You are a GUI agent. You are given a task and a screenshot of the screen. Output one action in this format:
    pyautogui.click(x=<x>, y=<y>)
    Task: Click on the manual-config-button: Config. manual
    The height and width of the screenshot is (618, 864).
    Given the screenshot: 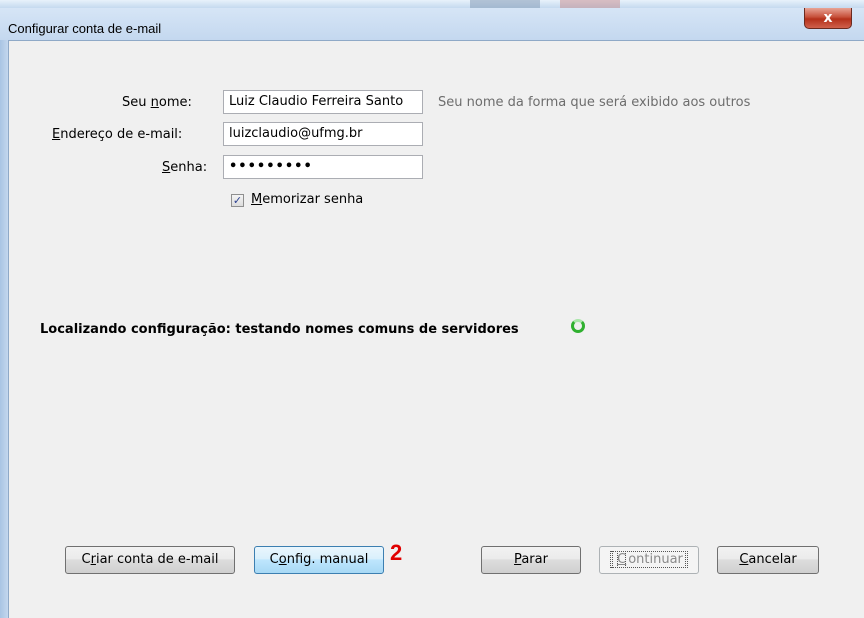 What is the action you would take?
    pyautogui.click(x=319, y=560)
    